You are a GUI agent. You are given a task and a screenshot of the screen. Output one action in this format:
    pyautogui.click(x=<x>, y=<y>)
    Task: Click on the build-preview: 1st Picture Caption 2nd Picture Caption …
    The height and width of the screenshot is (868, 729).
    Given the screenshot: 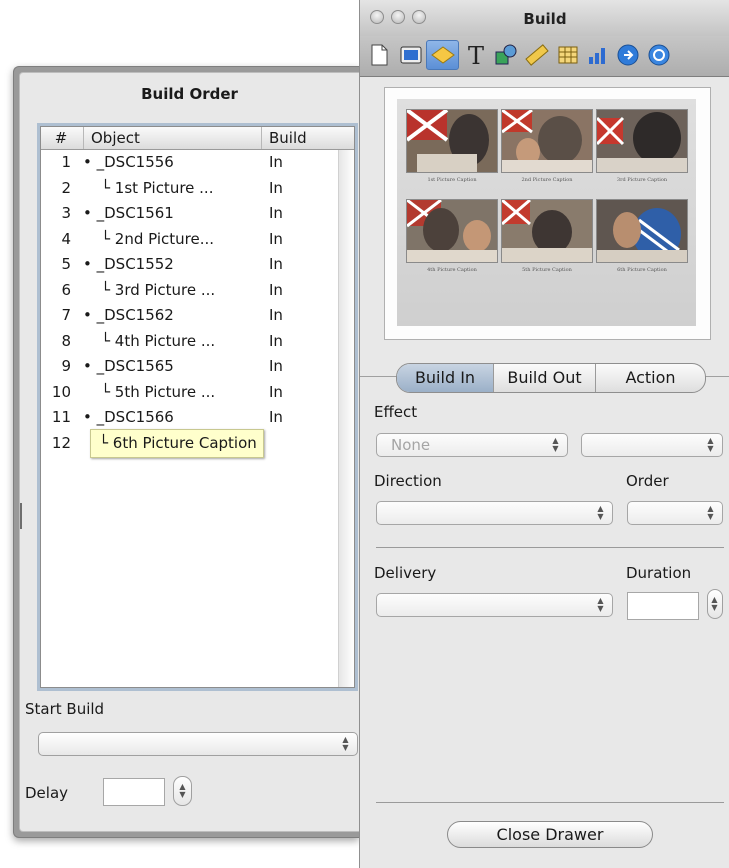 What is the action you would take?
    pyautogui.click(x=547, y=213)
    